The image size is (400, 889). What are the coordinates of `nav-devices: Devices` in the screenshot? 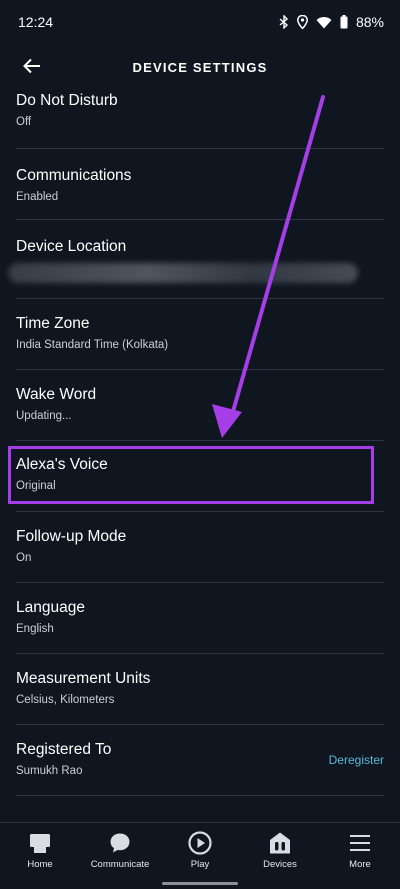 It's located at (280, 856).